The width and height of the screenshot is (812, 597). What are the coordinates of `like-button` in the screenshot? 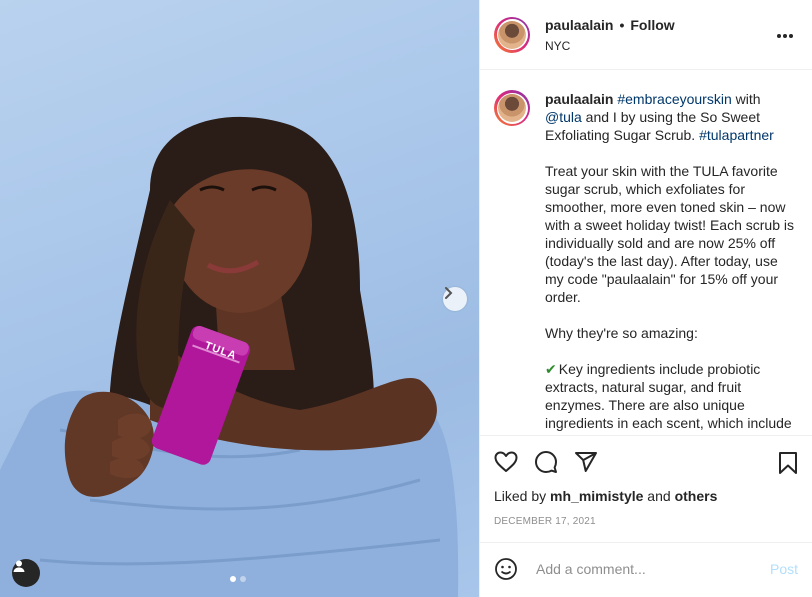 It's located at (506, 462).